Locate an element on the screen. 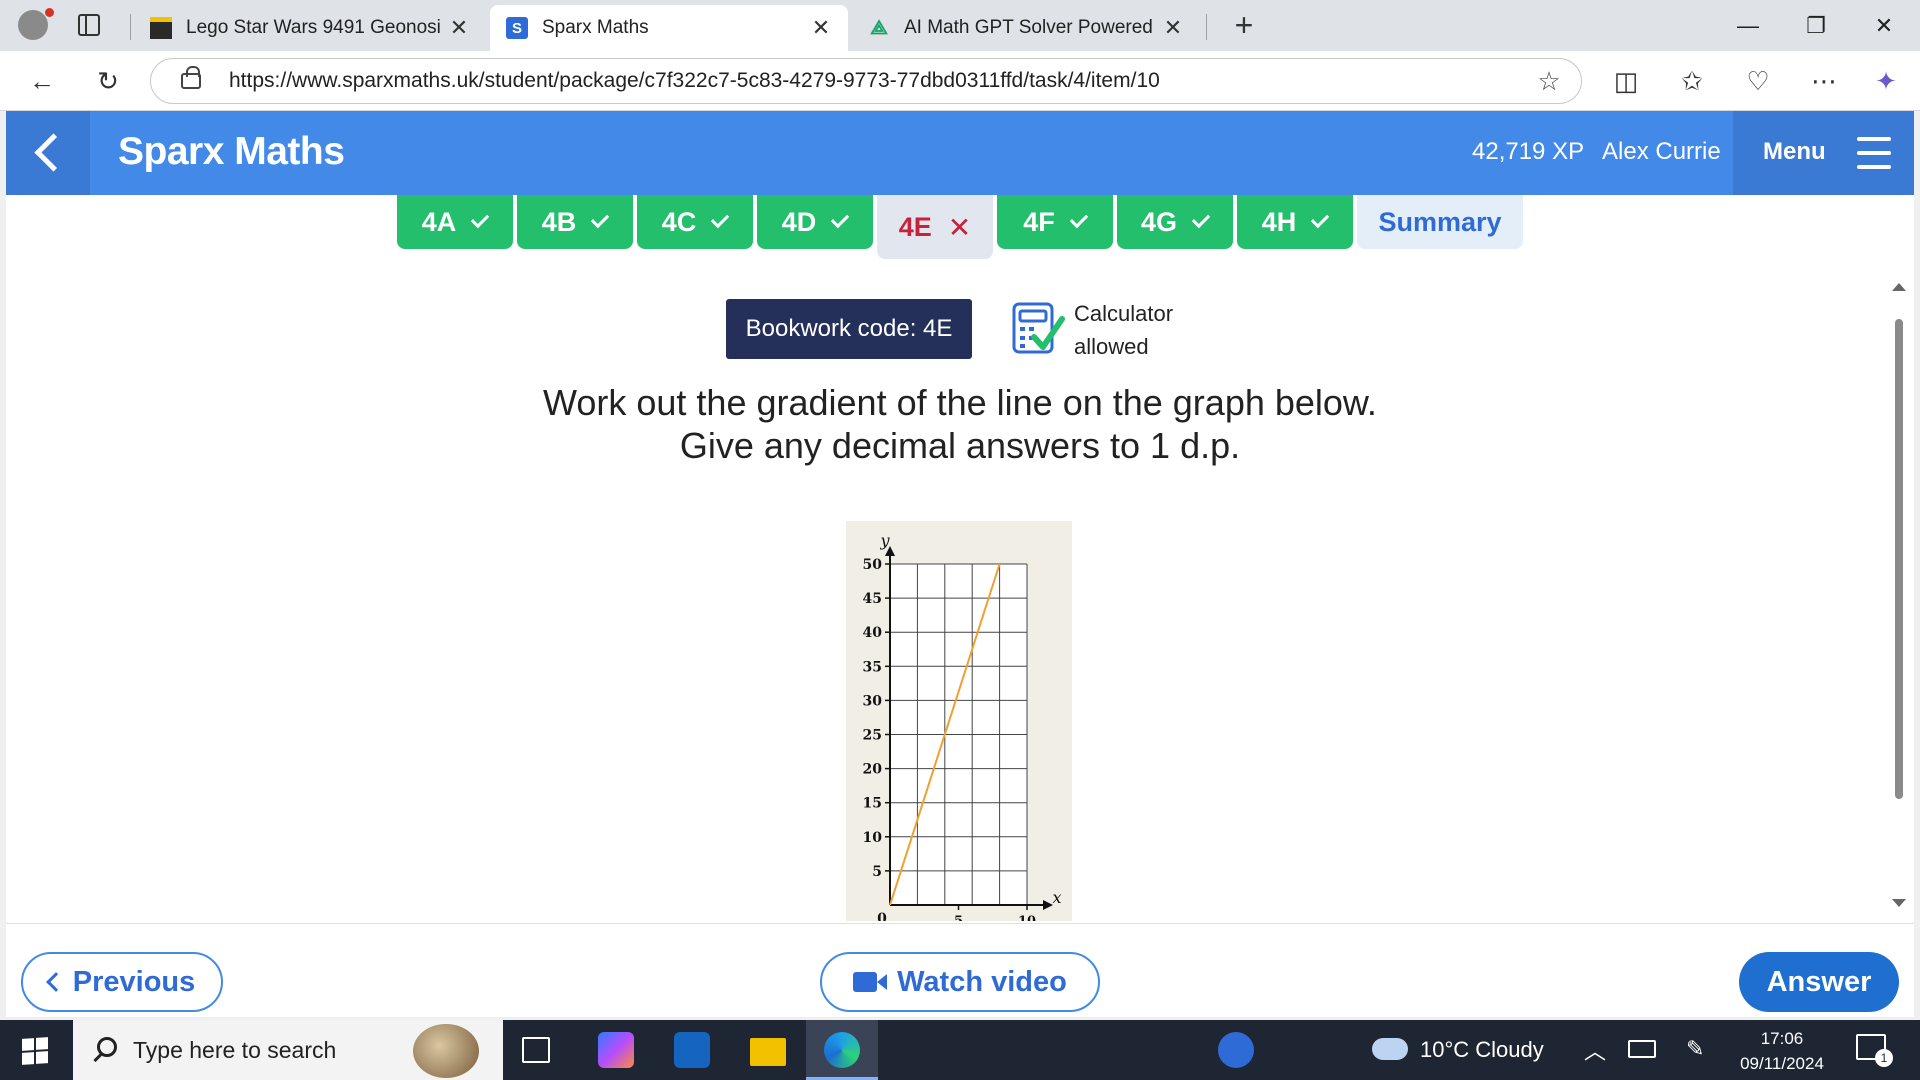 The height and width of the screenshot is (1080, 1920). task-tab-label: 4H is located at coordinates (1279, 221).